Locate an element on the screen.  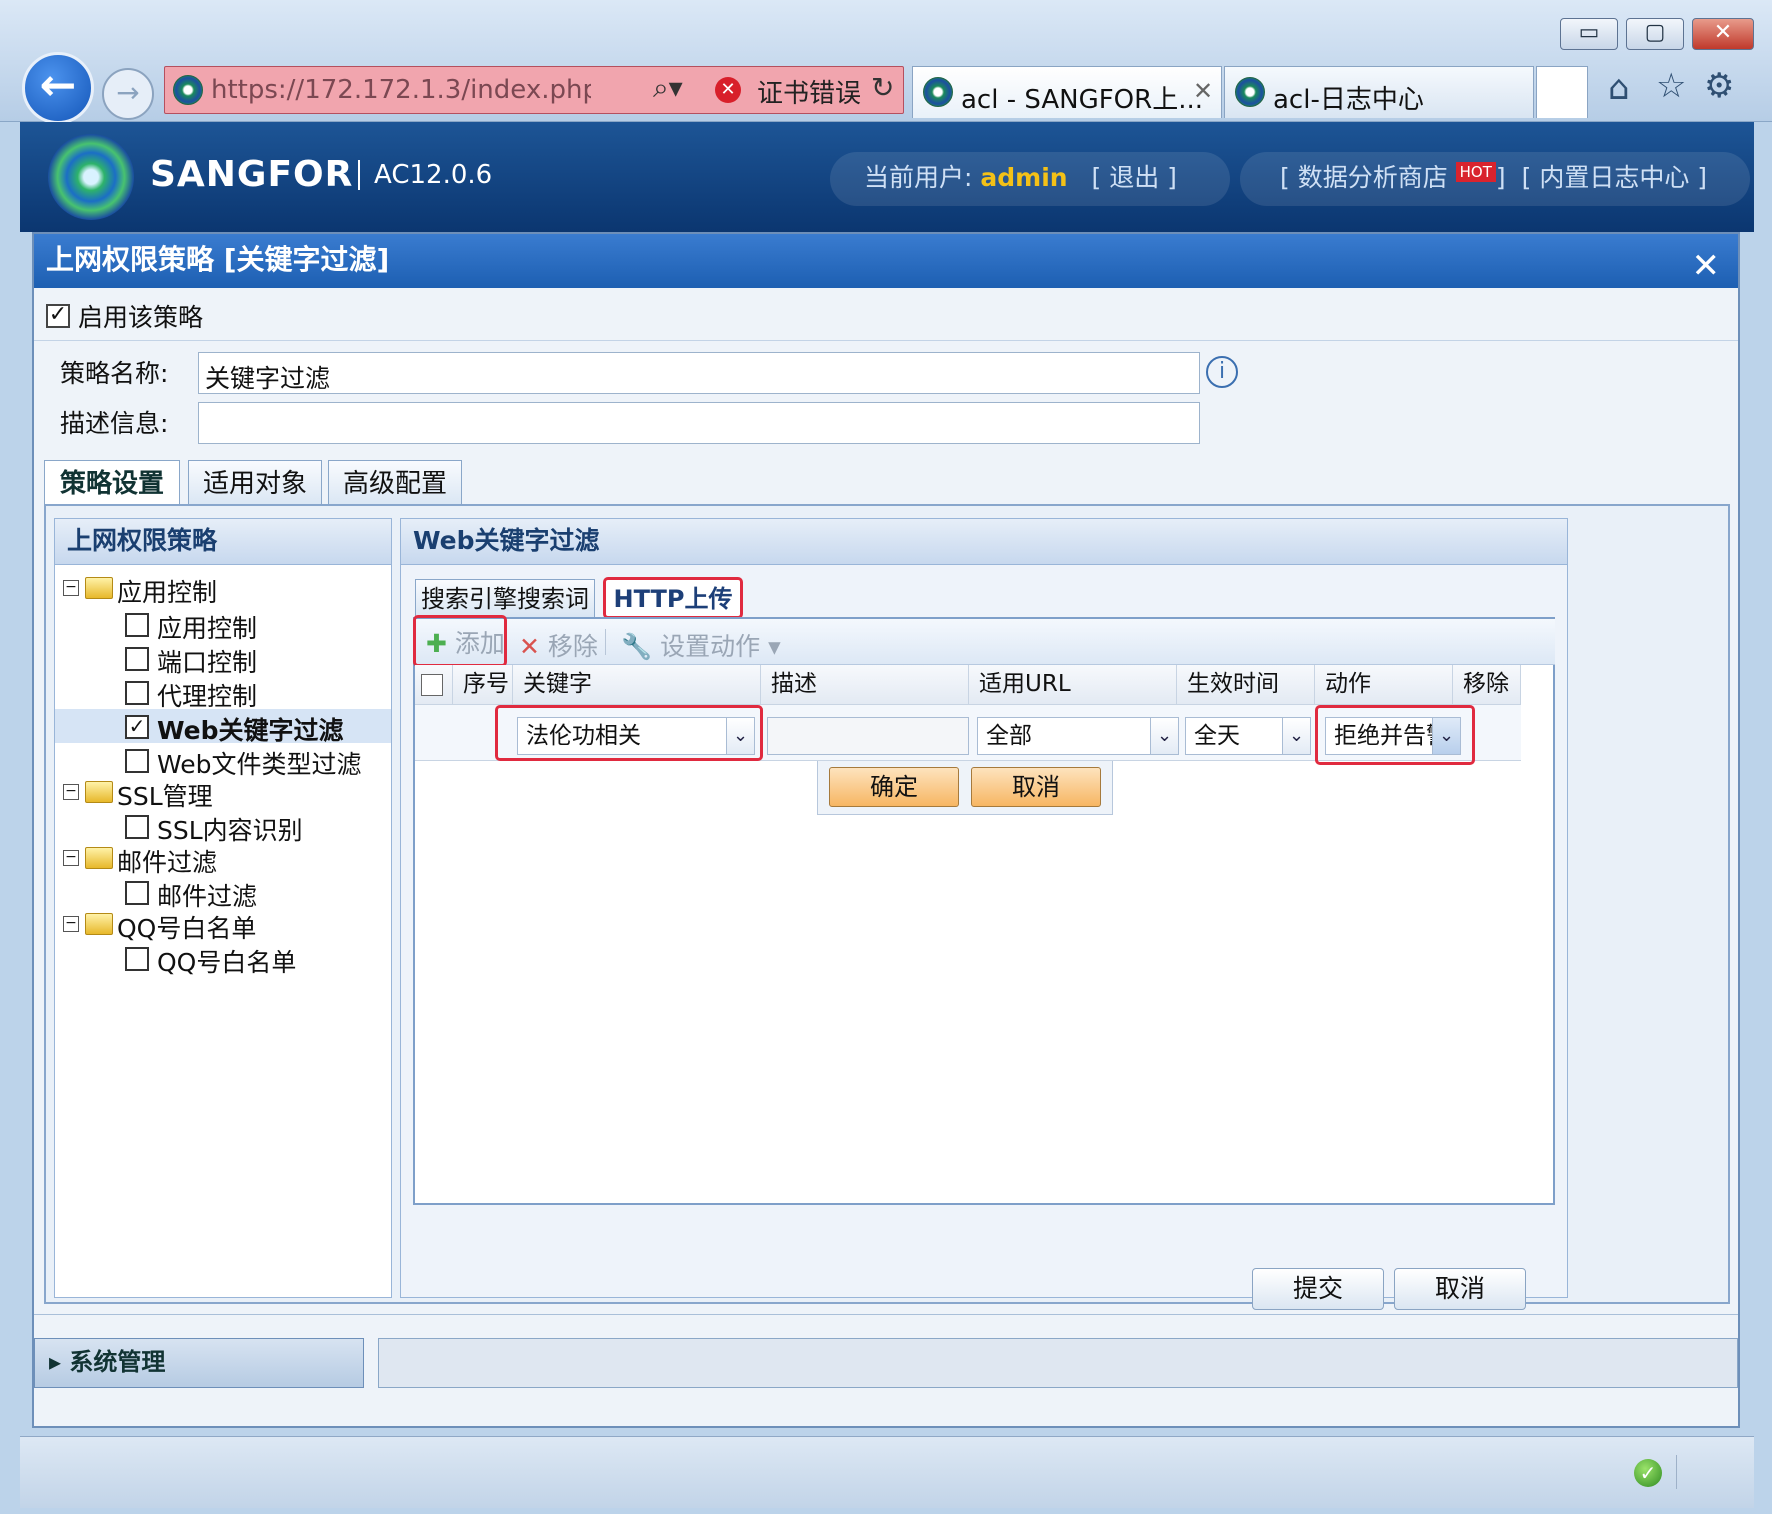
tree-item-ssl-content: SSL内容识别 is located at coordinates (223, 827).